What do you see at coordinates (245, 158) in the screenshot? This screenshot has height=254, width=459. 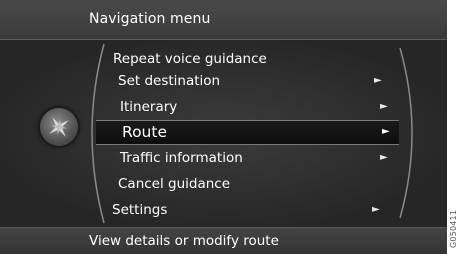 I see `menu-item-traffic-information: Traffic information ►` at bounding box center [245, 158].